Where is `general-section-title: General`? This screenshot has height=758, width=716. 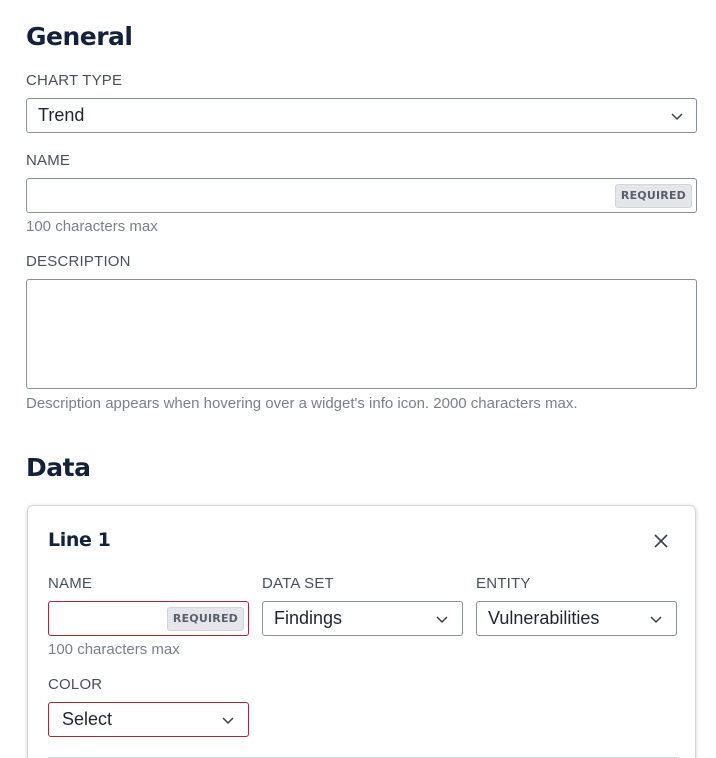
general-section-title: General is located at coordinates (79, 36).